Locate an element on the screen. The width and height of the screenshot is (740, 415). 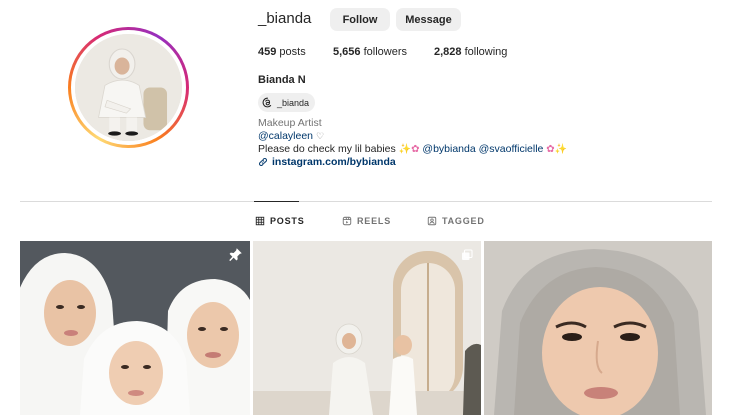
tagged-icon is located at coordinates (432, 221).